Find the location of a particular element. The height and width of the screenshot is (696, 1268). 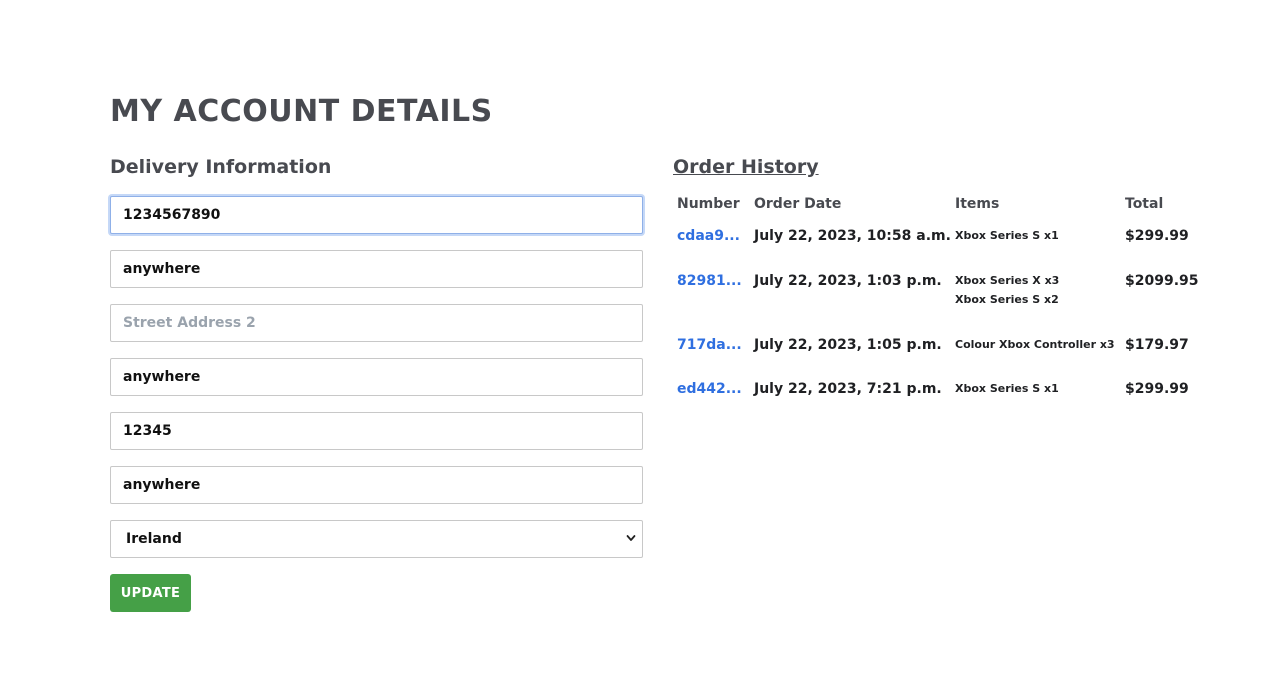

order-total: $179.97 is located at coordinates (1157, 345).